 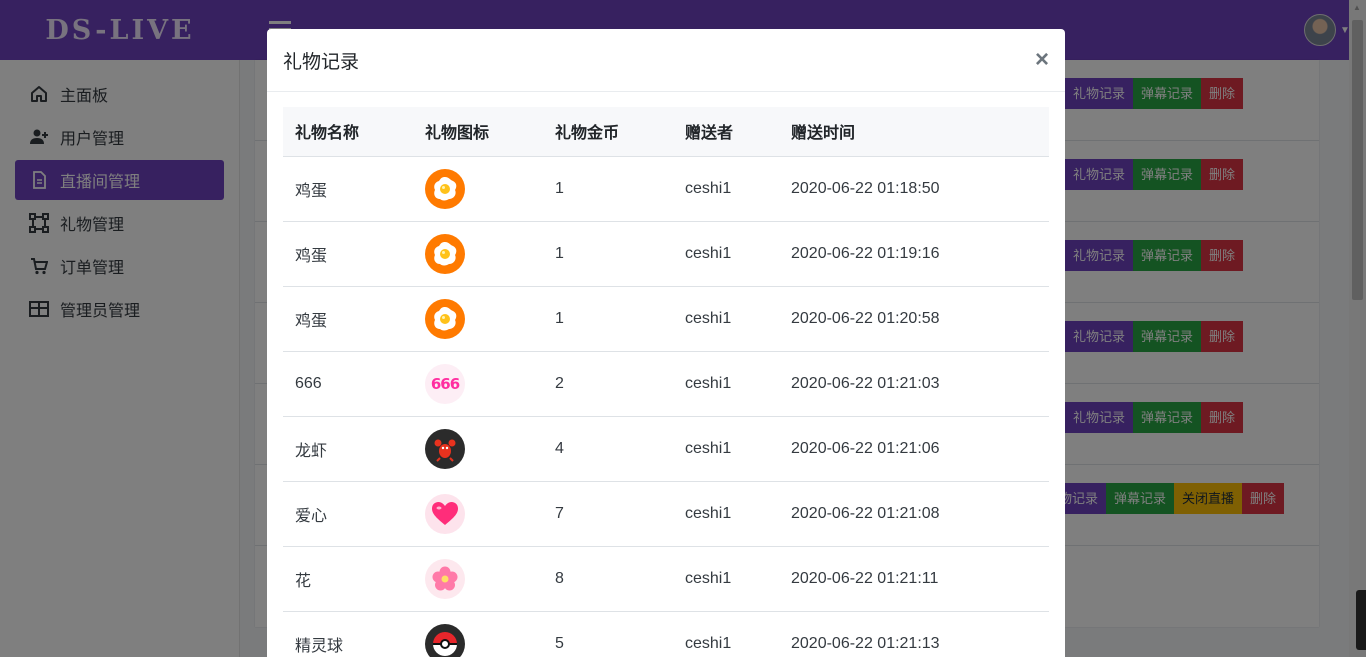 What do you see at coordinates (478, 132) in the screenshot?
I see `column-header-gift-icon: 礼物图标` at bounding box center [478, 132].